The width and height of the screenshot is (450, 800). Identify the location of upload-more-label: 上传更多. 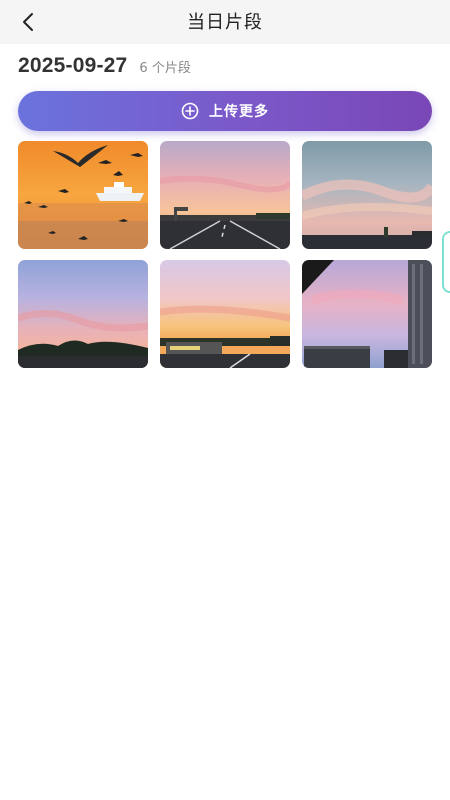
(239, 112).